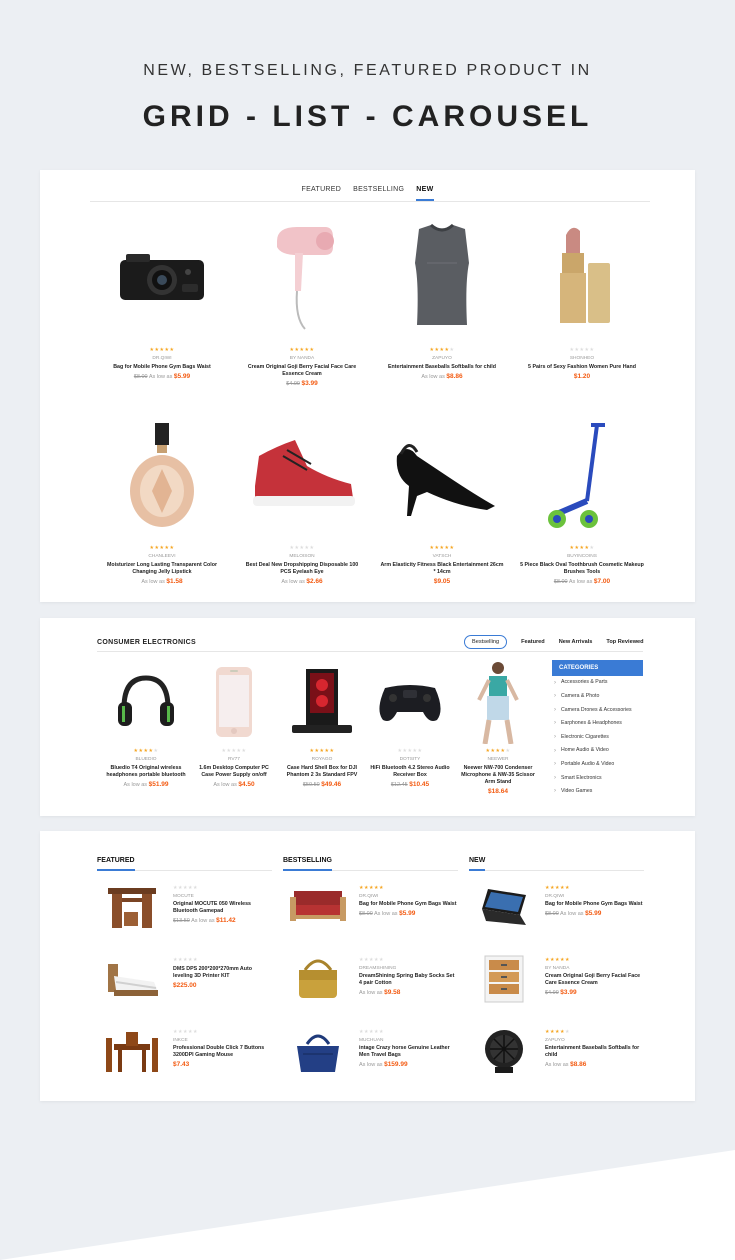 This screenshot has height=1260, width=735. What do you see at coordinates (597, 778) in the screenshot?
I see `category-link: Smart Electronics` at bounding box center [597, 778].